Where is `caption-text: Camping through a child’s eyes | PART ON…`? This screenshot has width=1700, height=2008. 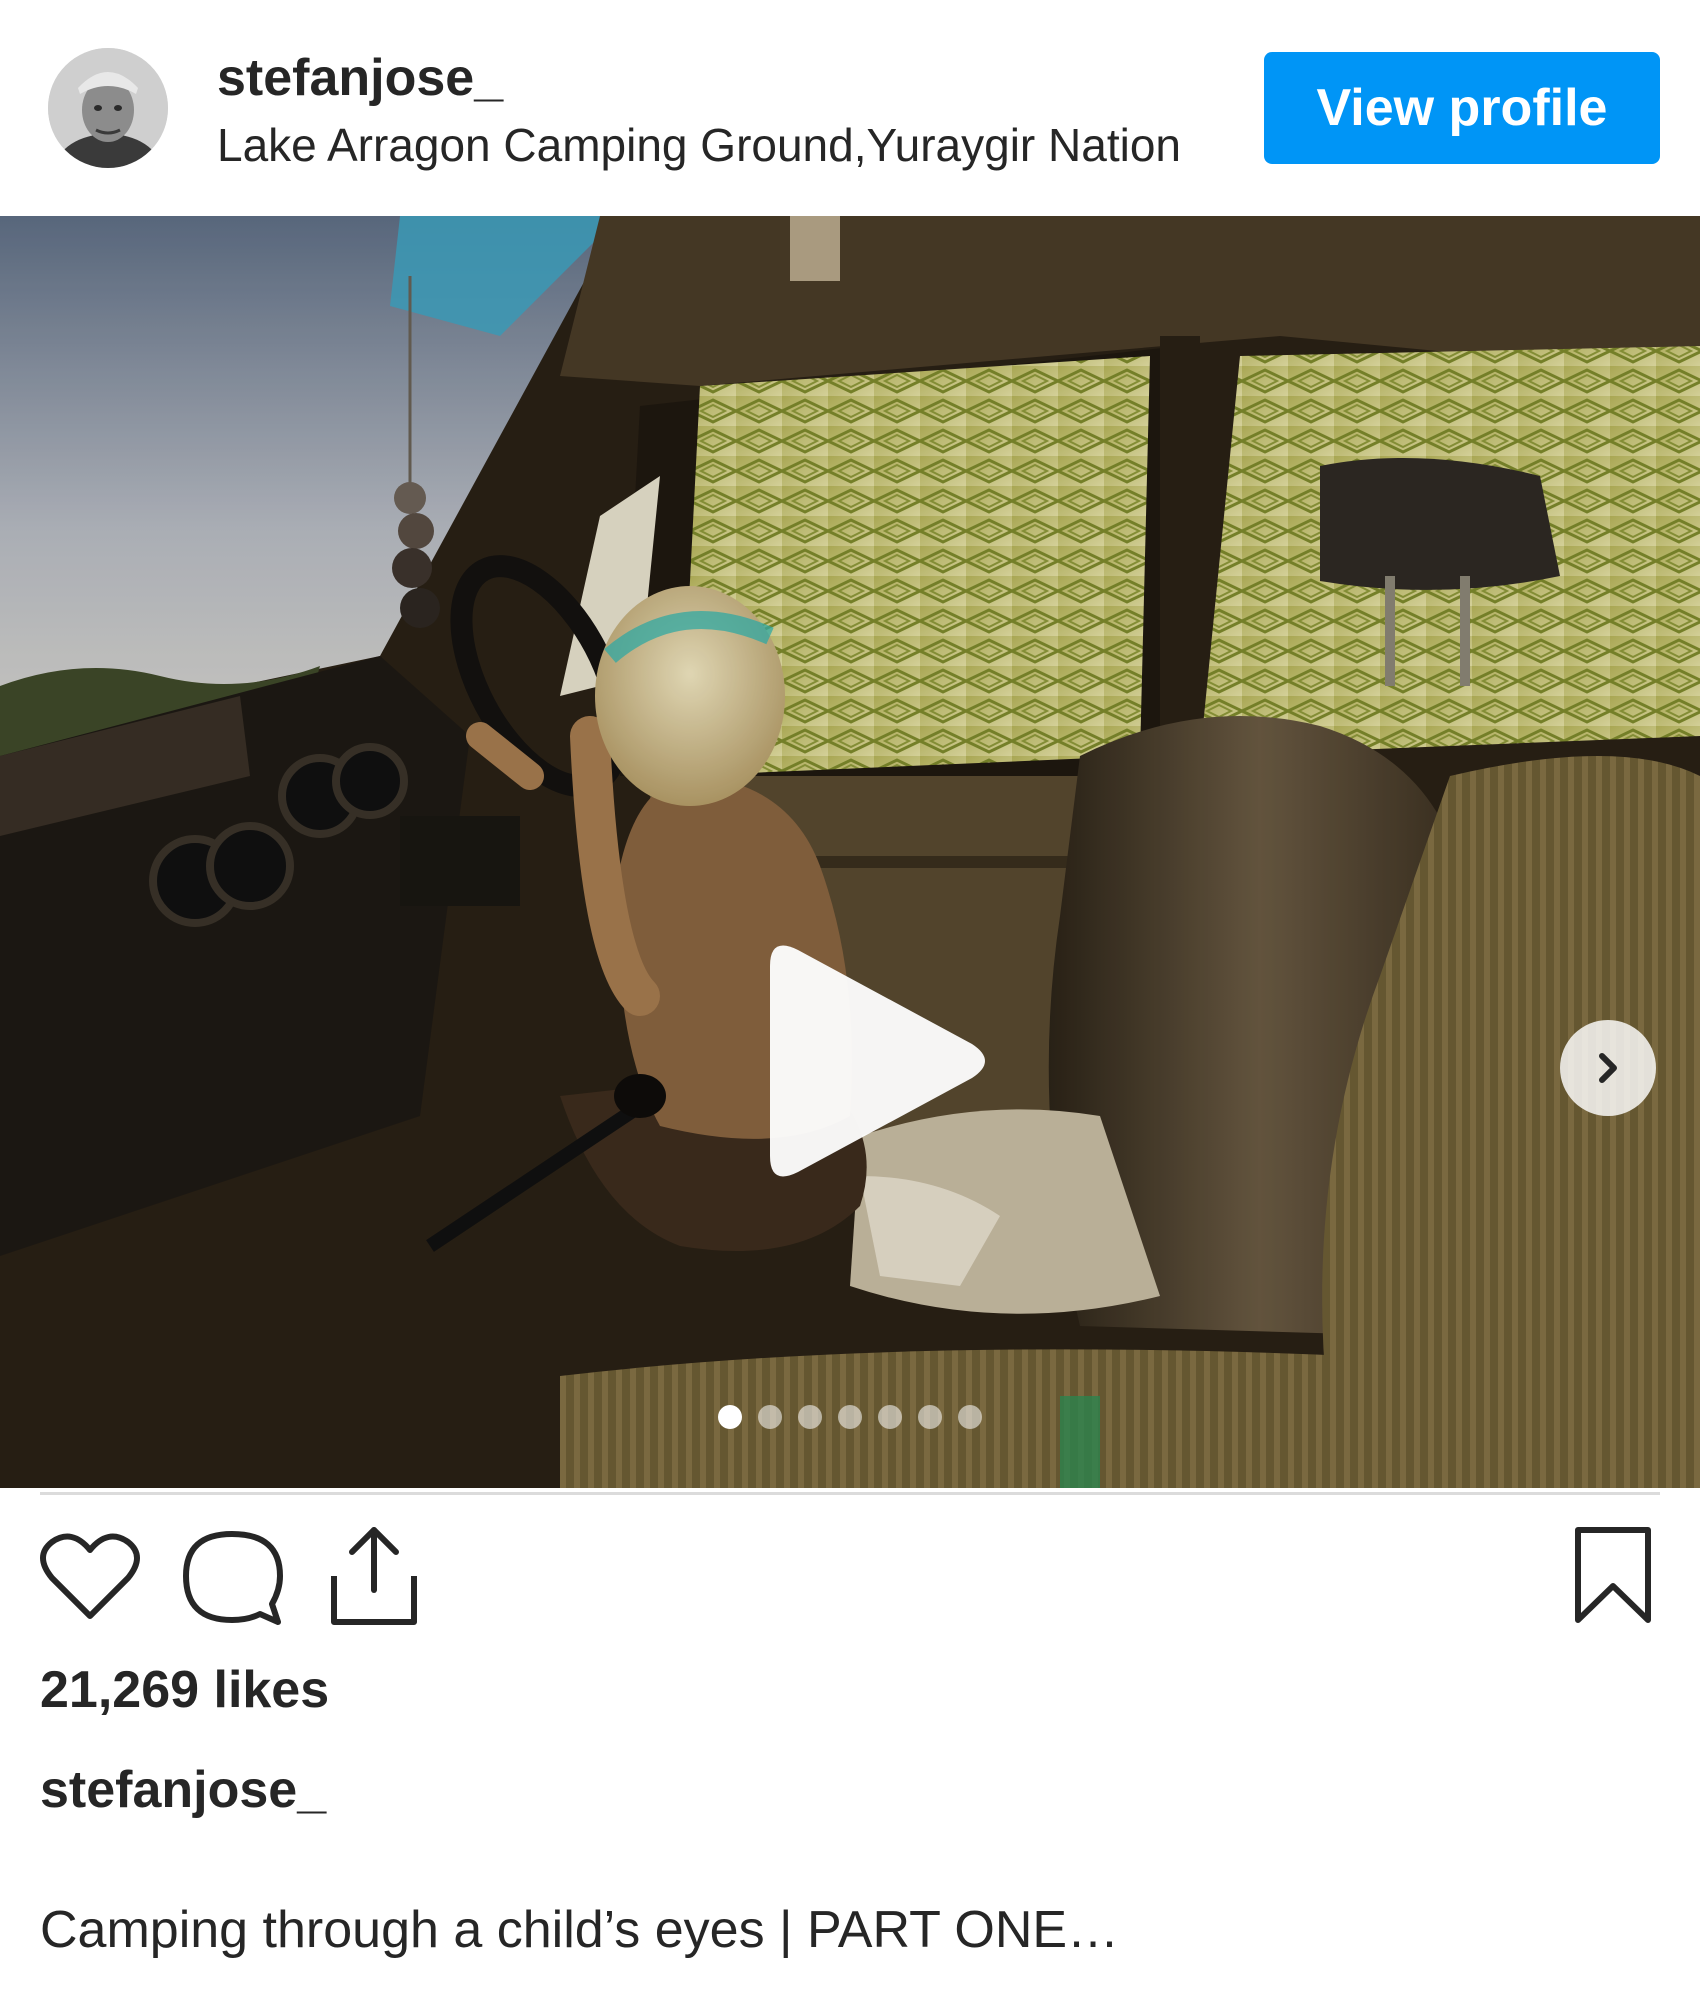
caption-text: Camping through a child’s eyes | PART ON… is located at coordinates (580, 1930).